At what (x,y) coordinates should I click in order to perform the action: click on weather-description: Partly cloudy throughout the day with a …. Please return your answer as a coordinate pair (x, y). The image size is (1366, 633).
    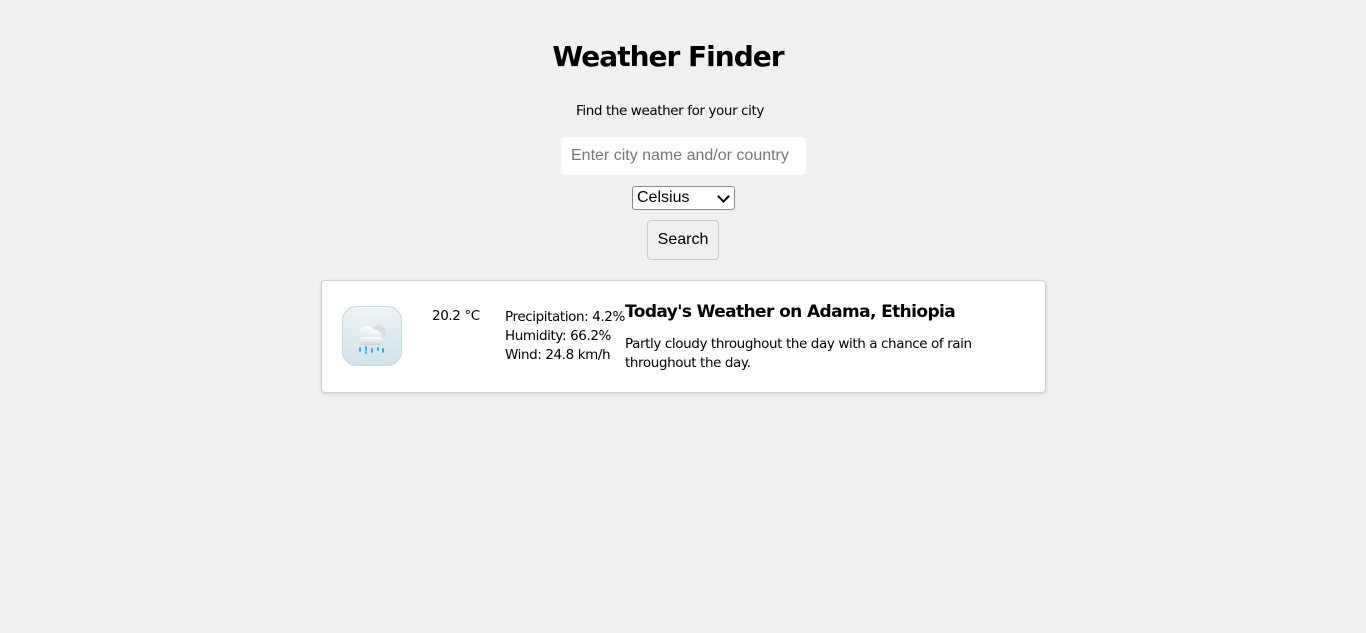
    Looking at the image, I should click on (798, 353).